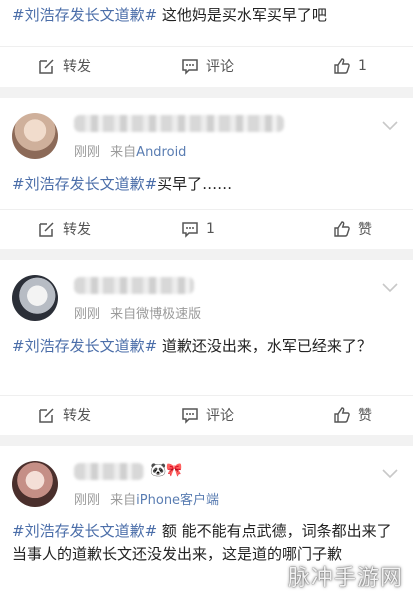  Describe the element at coordinates (206, 133) in the screenshot. I see `post-header: 刚刚 来自Android` at that location.